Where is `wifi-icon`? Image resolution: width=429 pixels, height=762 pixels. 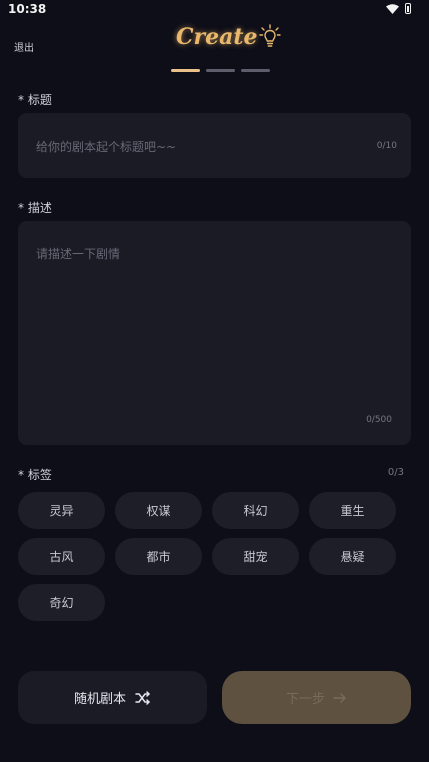 wifi-icon is located at coordinates (392, 8).